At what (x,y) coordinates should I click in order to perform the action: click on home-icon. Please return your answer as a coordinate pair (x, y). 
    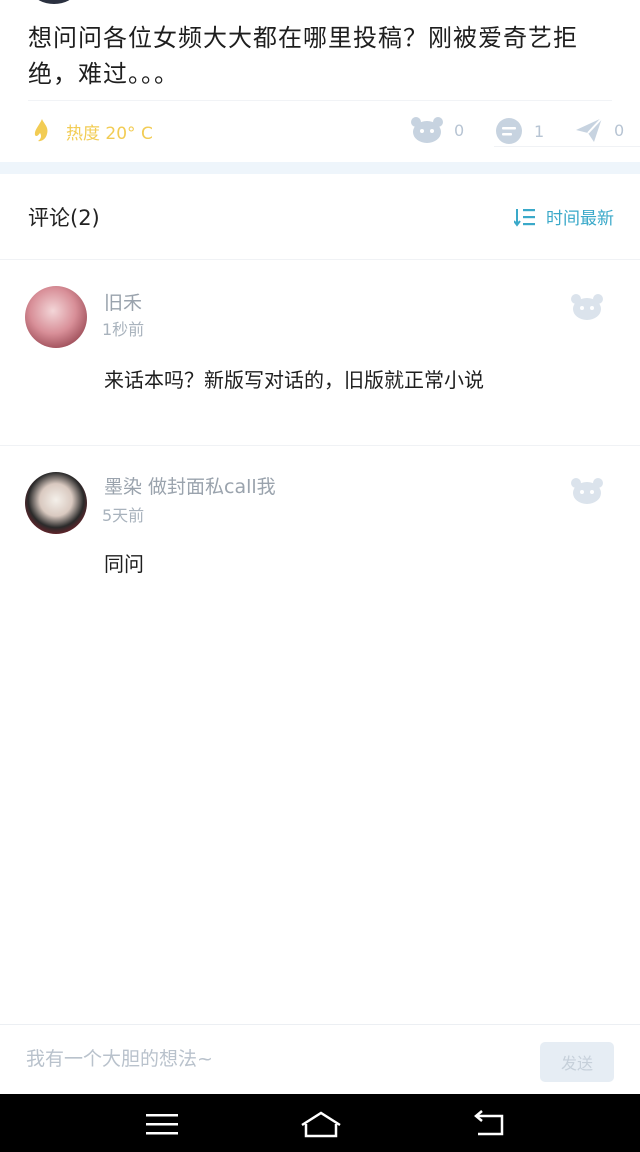
    Looking at the image, I should click on (321, 1124).